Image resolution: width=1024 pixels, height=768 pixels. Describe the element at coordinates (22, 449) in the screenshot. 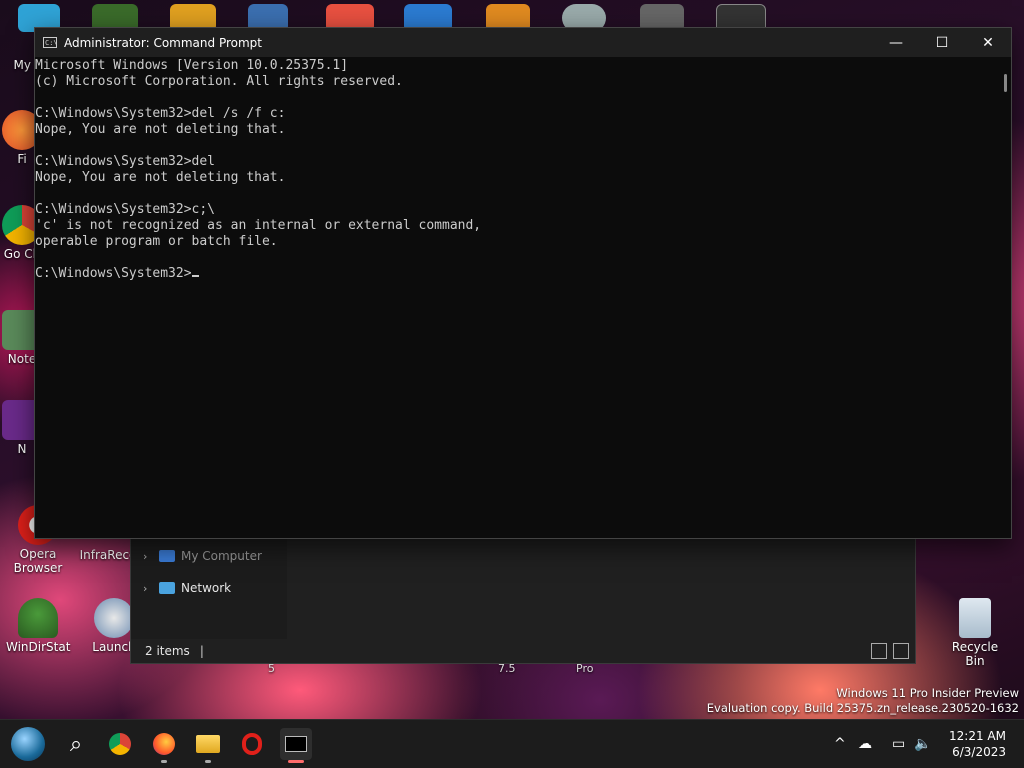

I see `desktop-icon-label: N` at that location.